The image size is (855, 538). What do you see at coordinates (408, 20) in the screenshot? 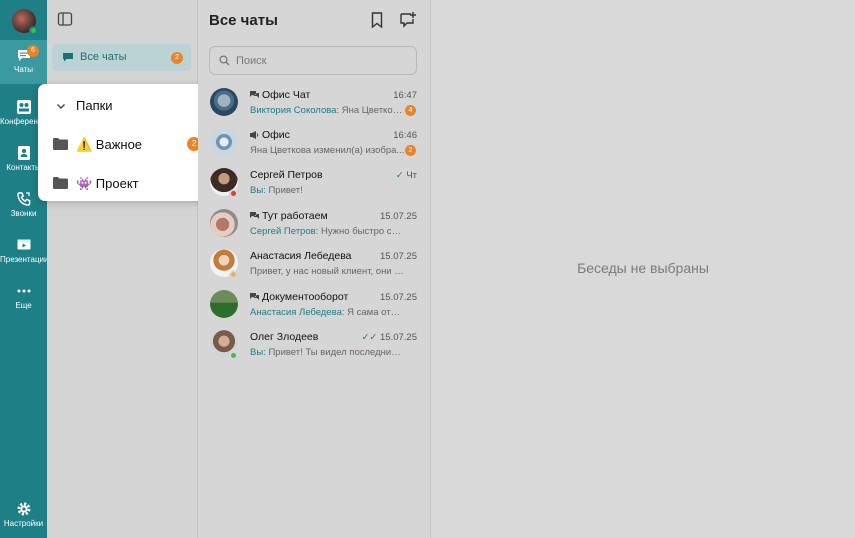
I see `new-chat-icon` at bounding box center [408, 20].